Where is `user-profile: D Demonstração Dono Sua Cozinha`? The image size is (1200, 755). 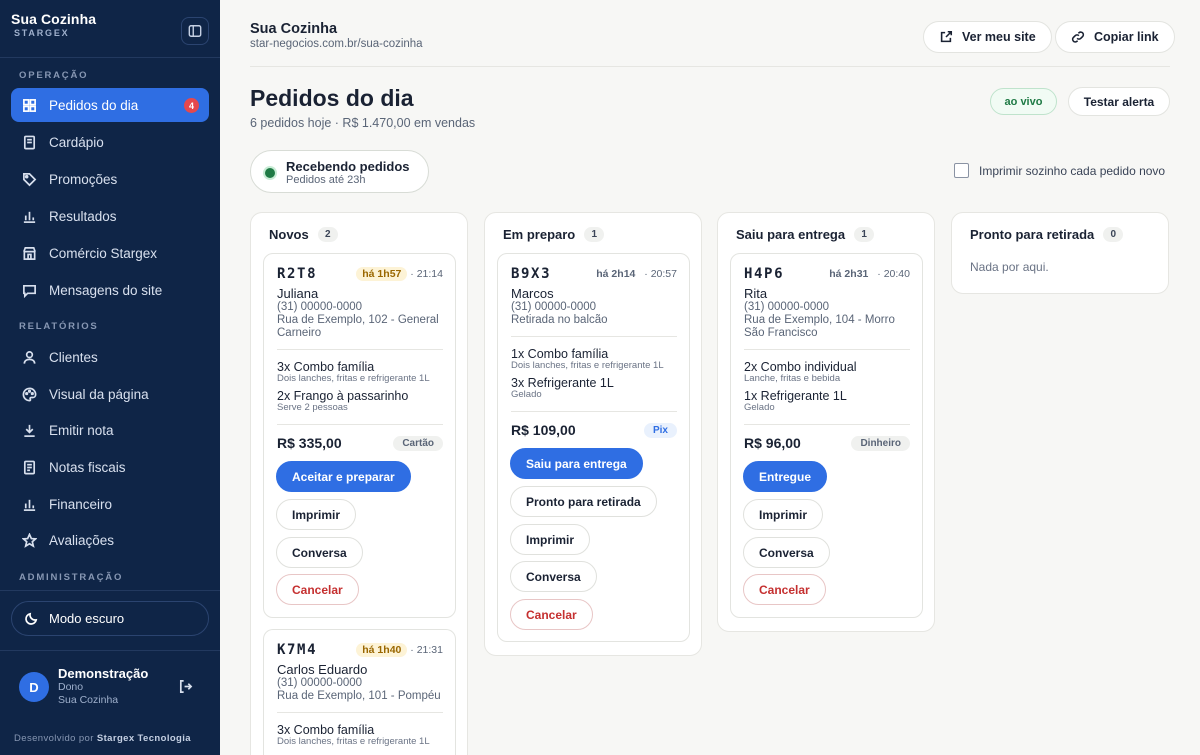
user-profile: D Demonstração Dono Sua Cozinha is located at coordinates (83, 686).